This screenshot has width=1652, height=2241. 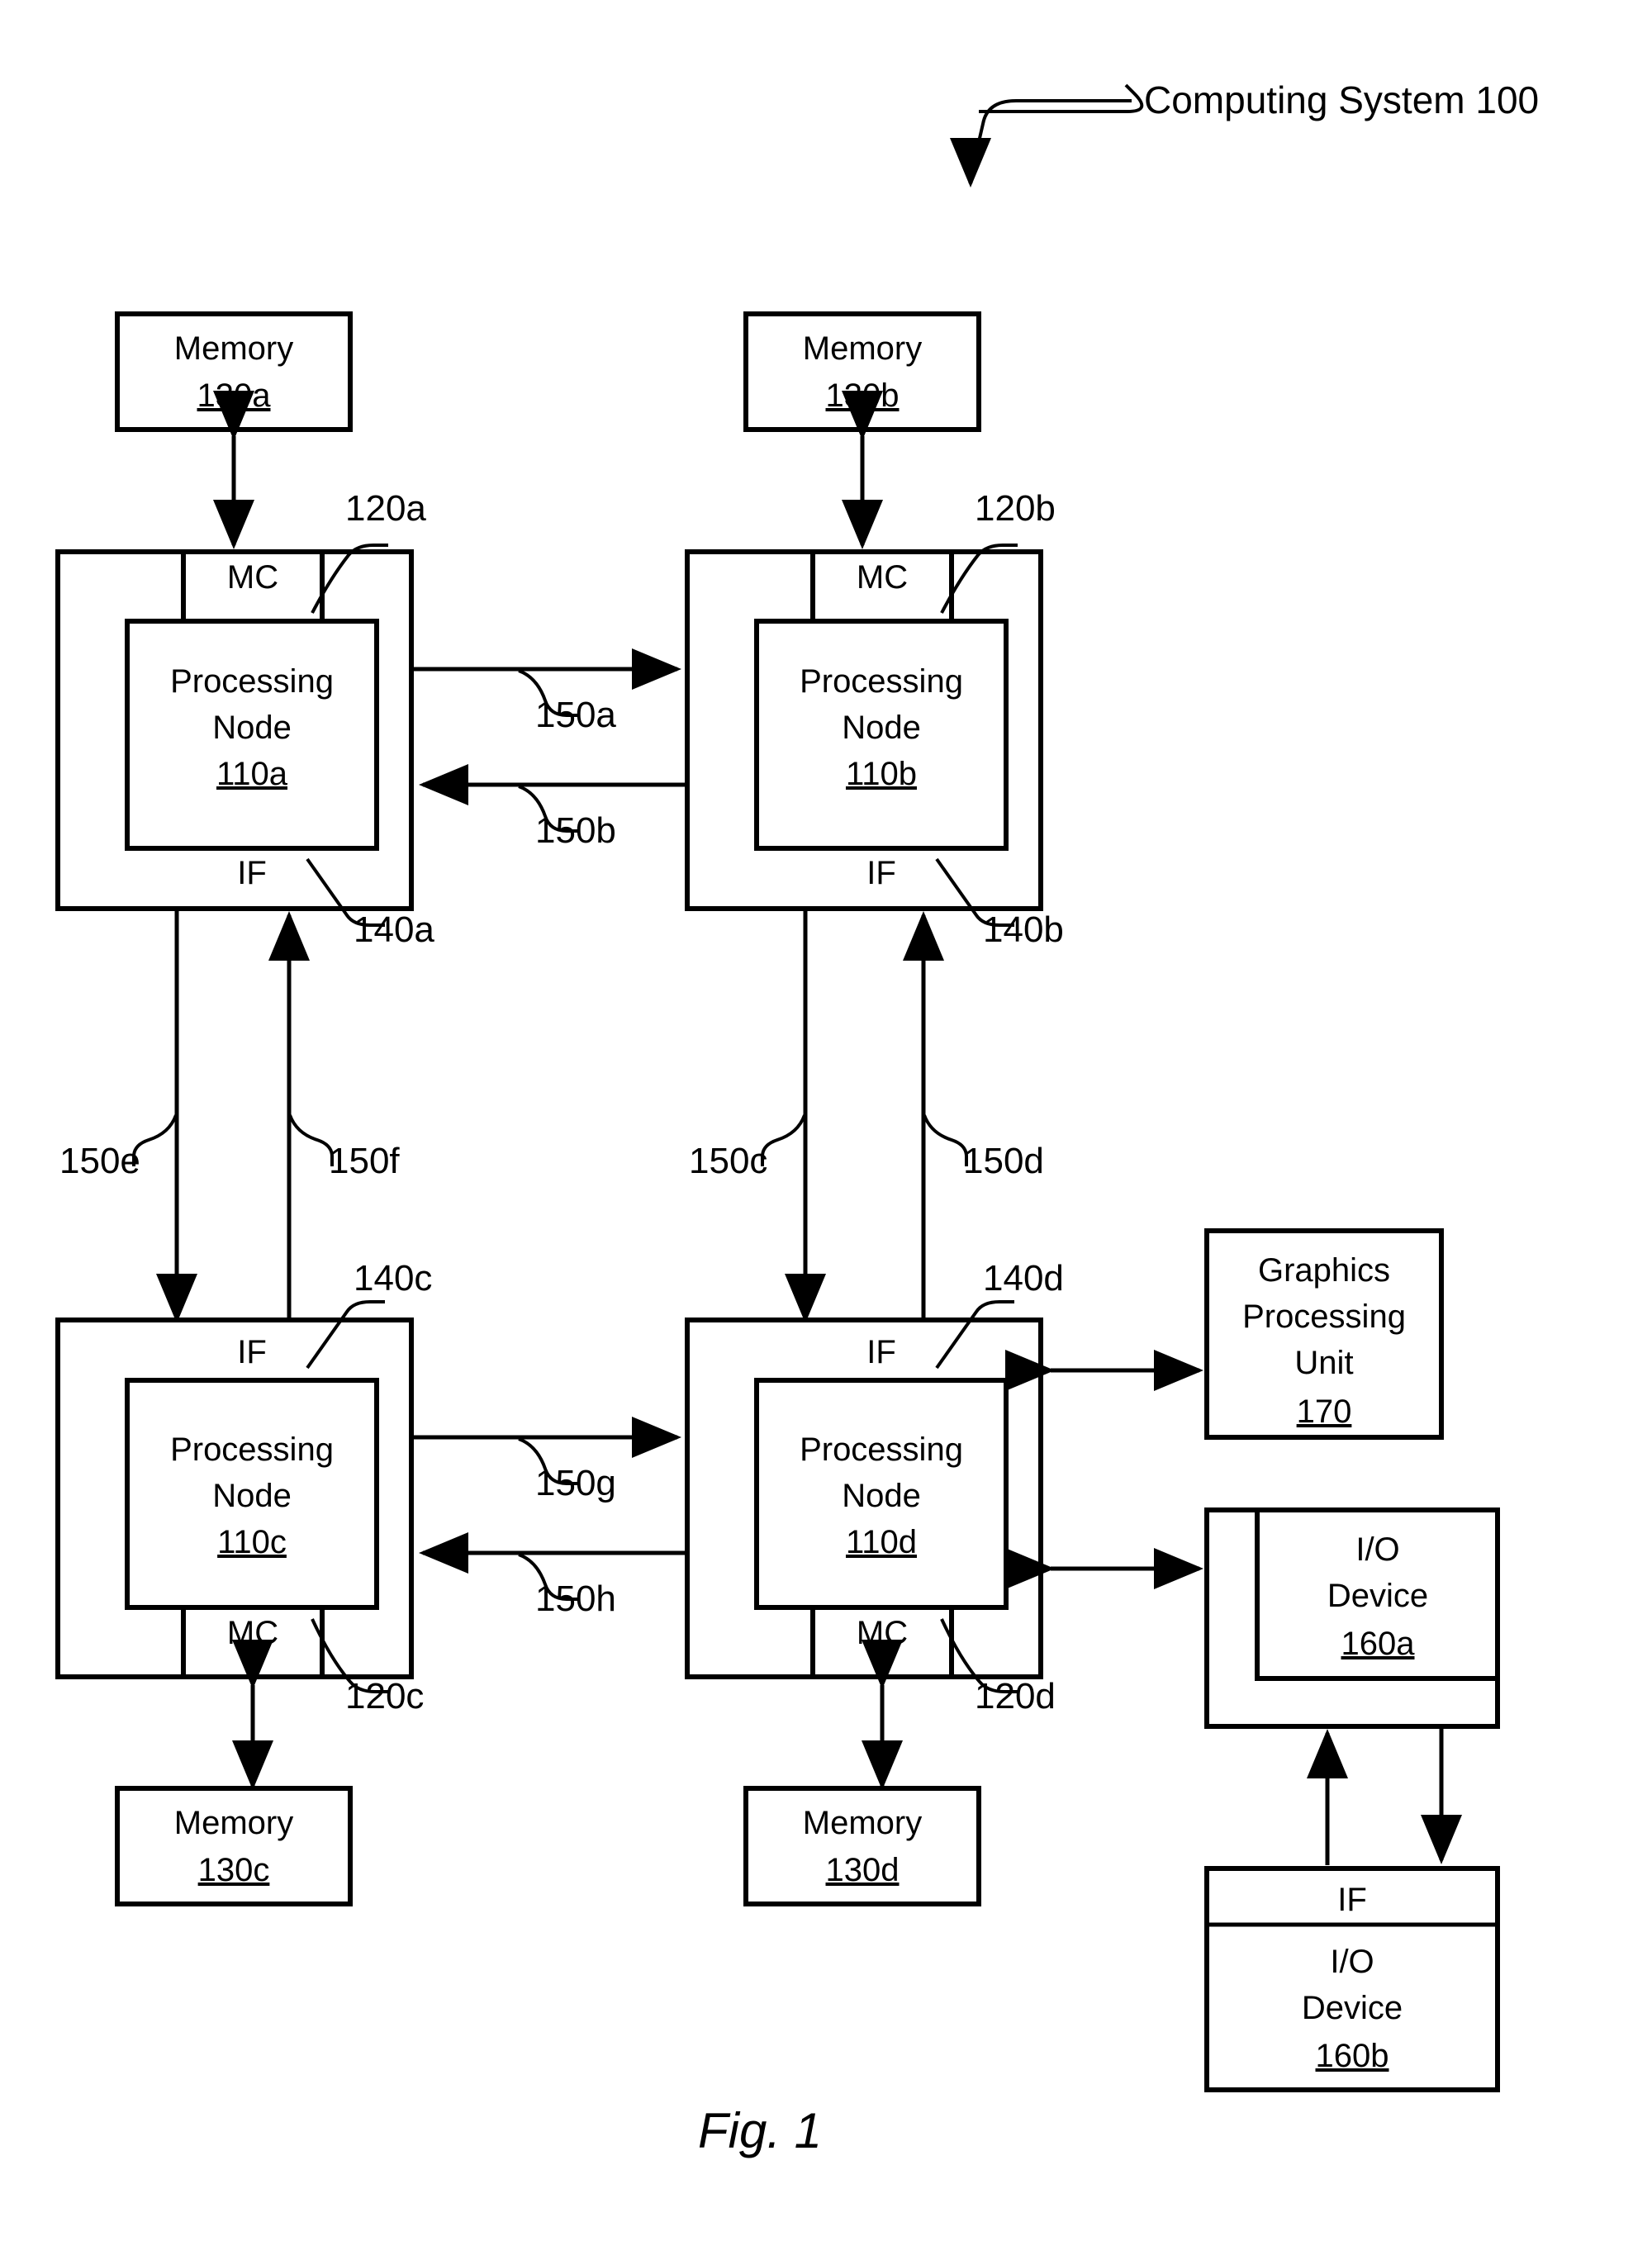 I want to click on link-150h-group: 150h, so click(x=553, y=1575).